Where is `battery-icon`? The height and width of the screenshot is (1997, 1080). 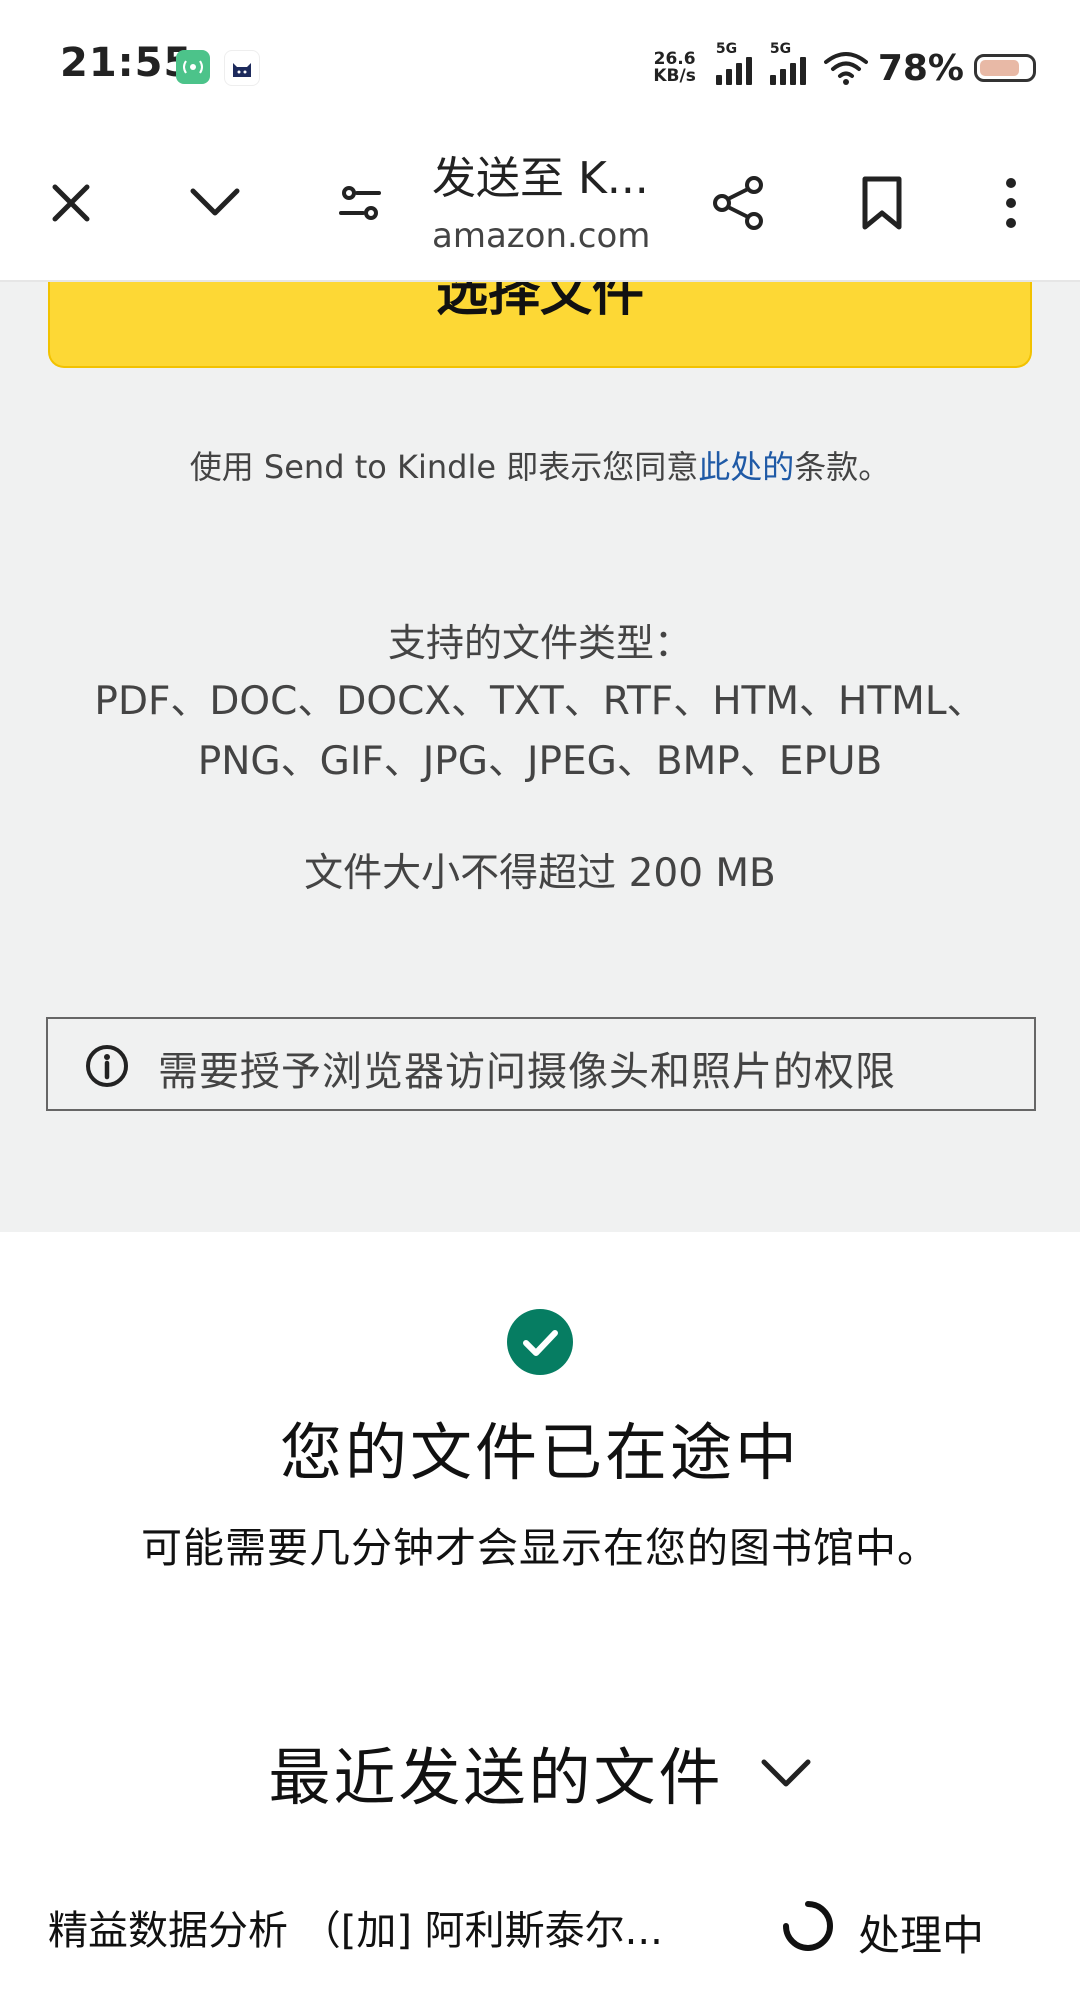 battery-icon is located at coordinates (1005, 68).